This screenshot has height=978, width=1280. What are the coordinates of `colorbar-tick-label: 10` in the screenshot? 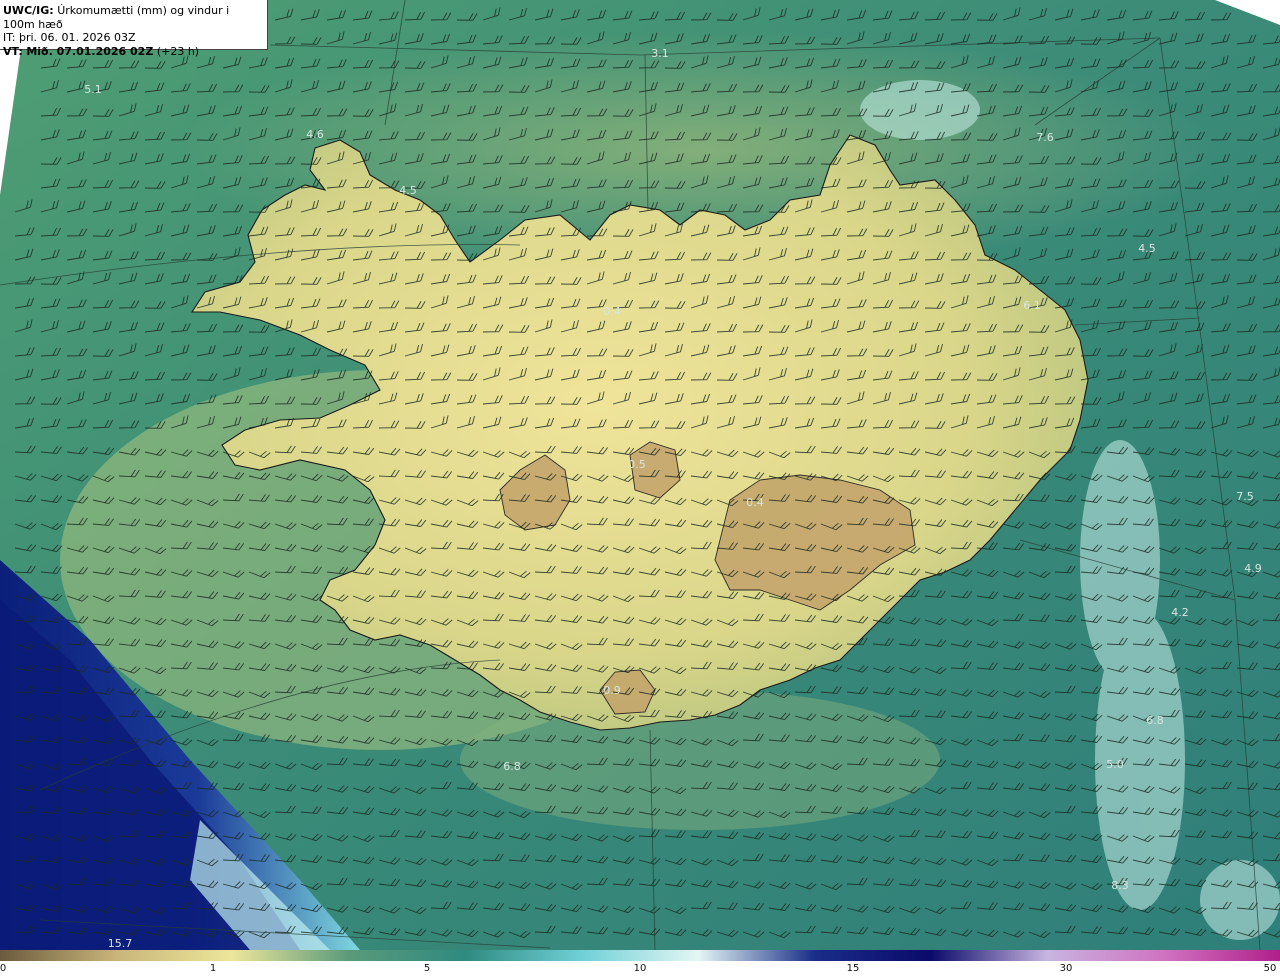 It's located at (640, 968).